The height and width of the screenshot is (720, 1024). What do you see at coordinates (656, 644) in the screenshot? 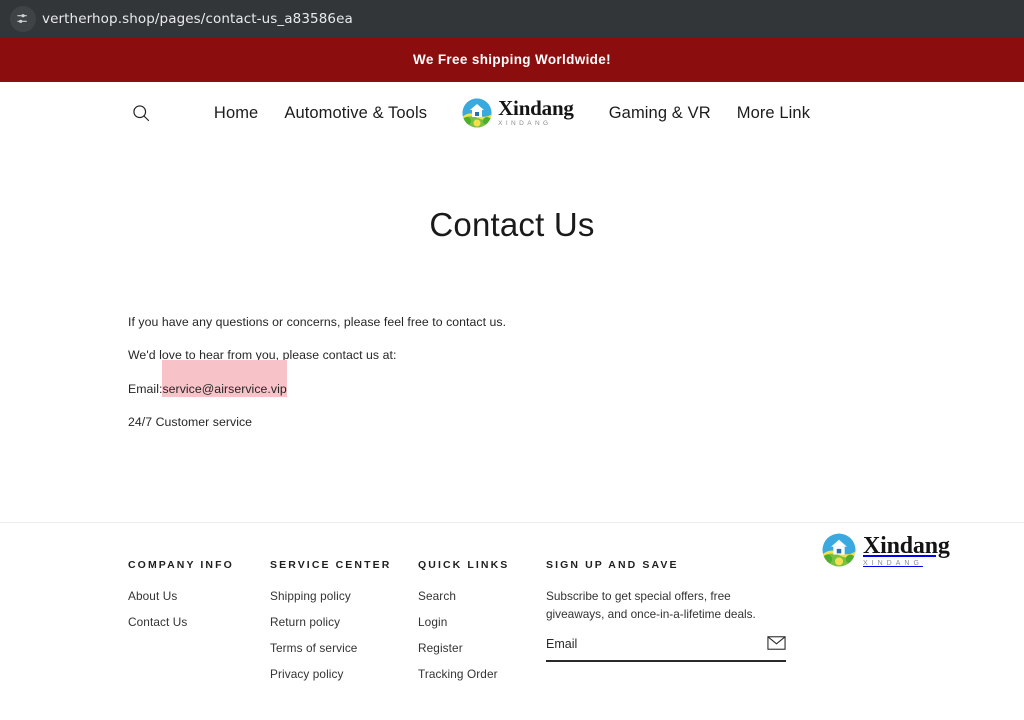
I see `newsletter-email-input` at bounding box center [656, 644].